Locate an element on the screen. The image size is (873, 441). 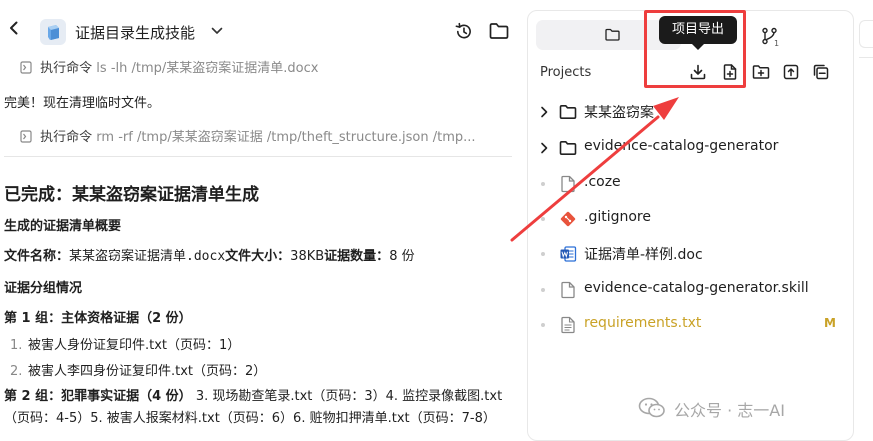
list-text: 被害人李四身份证复印件.txt（页码：2） is located at coordinates (147, 371).